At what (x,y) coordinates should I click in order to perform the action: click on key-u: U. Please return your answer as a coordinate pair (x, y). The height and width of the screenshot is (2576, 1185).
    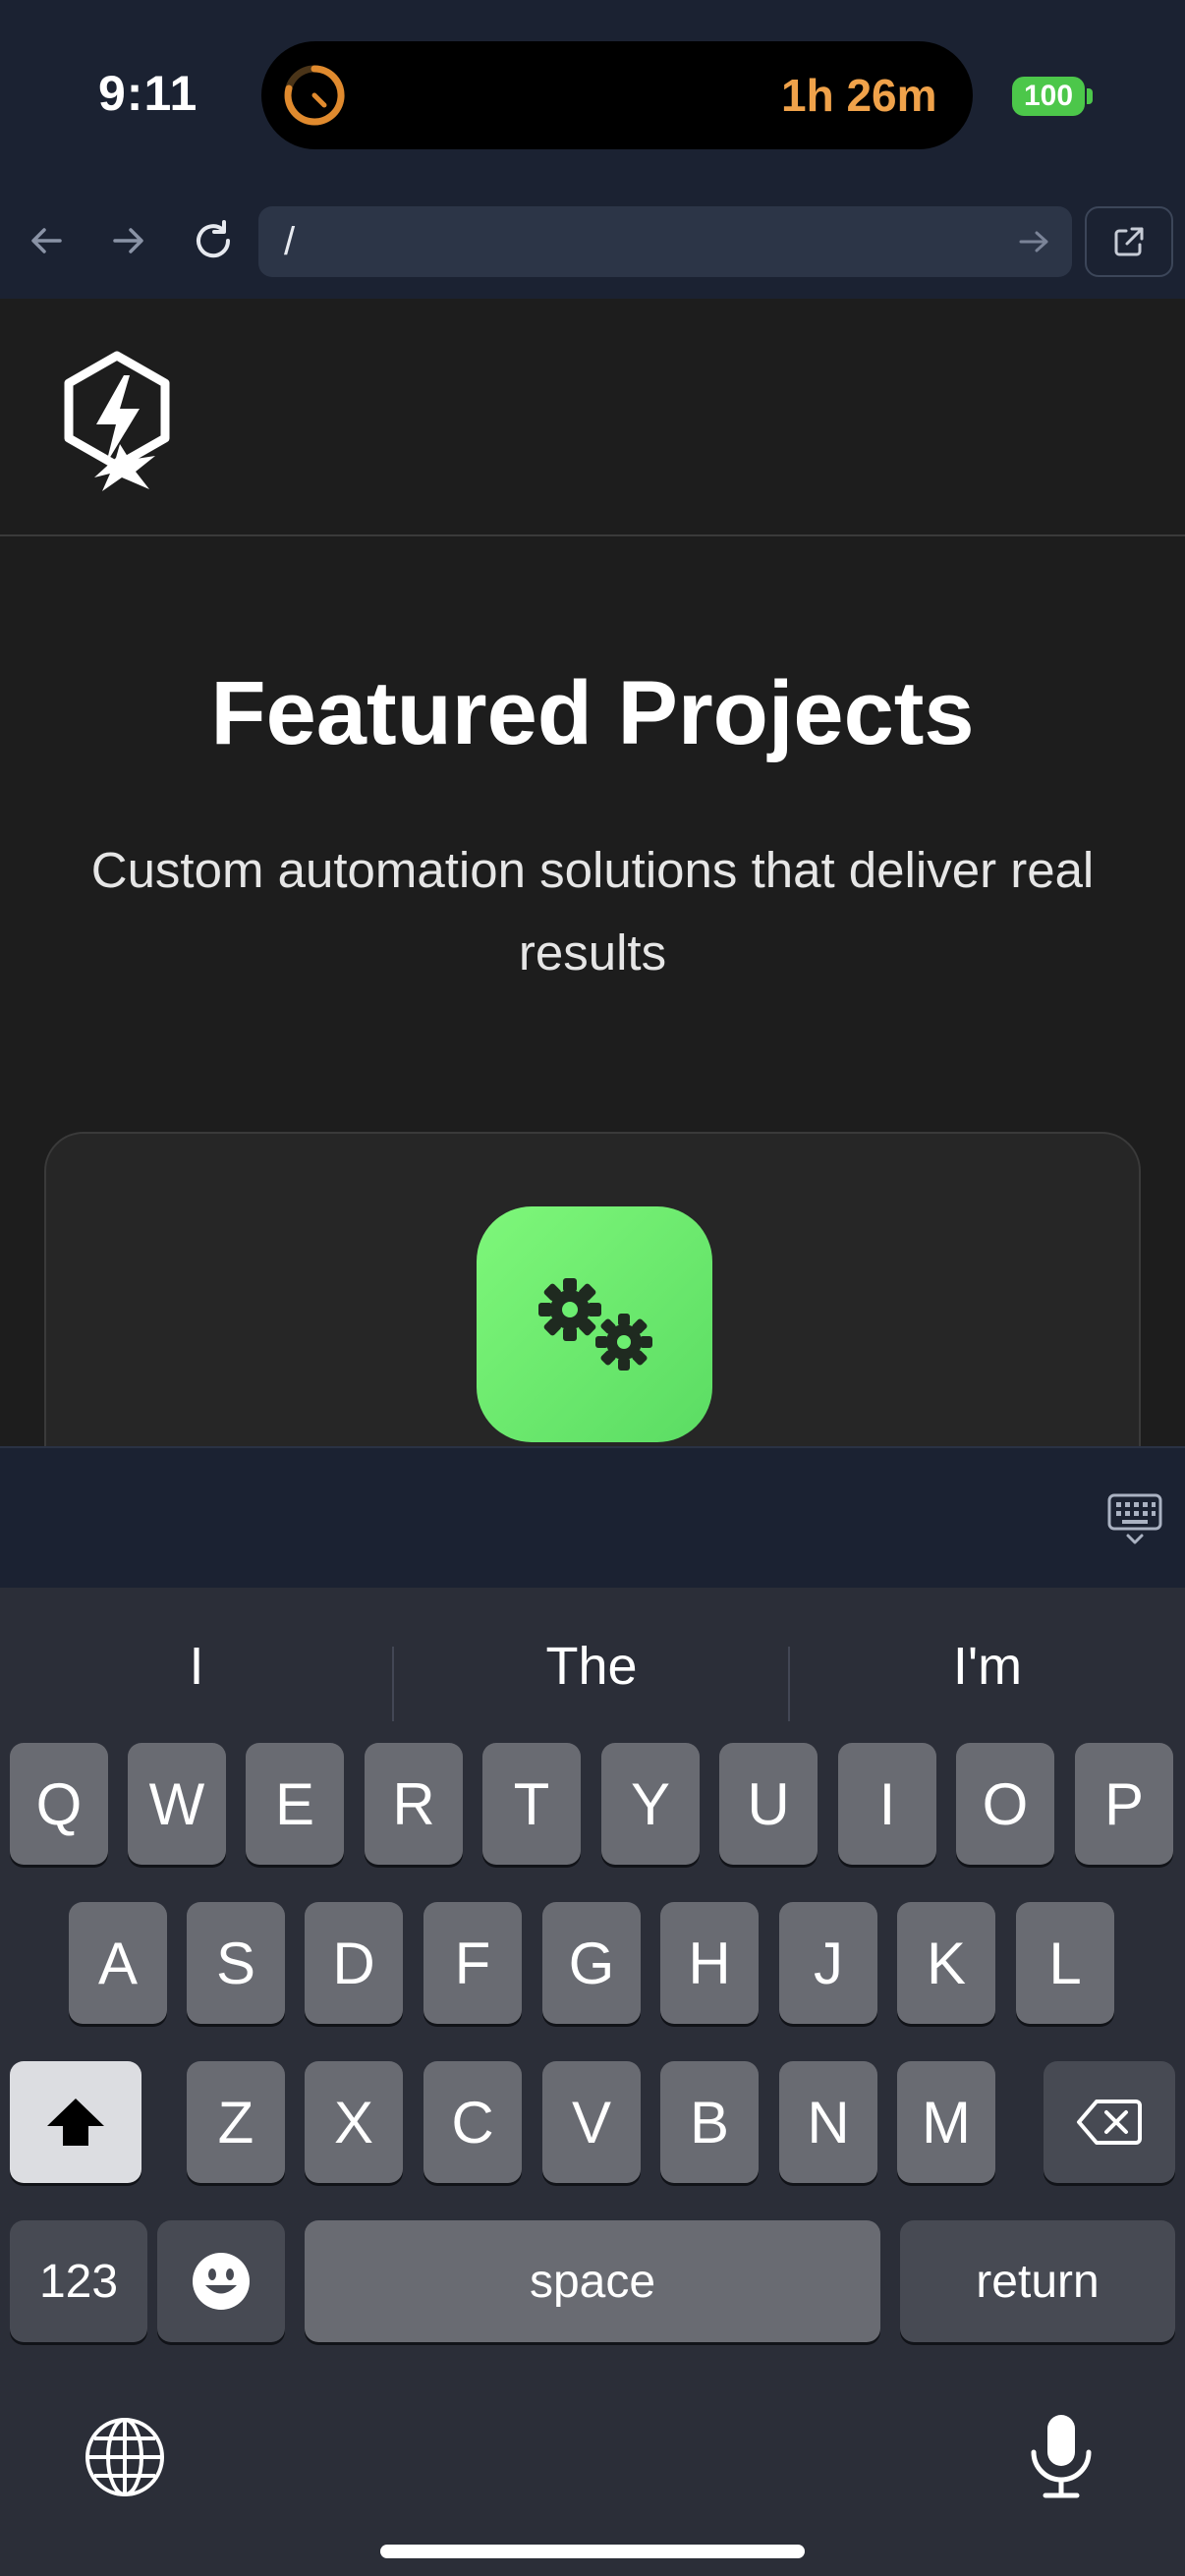
    Looking at the image, I should click on (769, 1804).